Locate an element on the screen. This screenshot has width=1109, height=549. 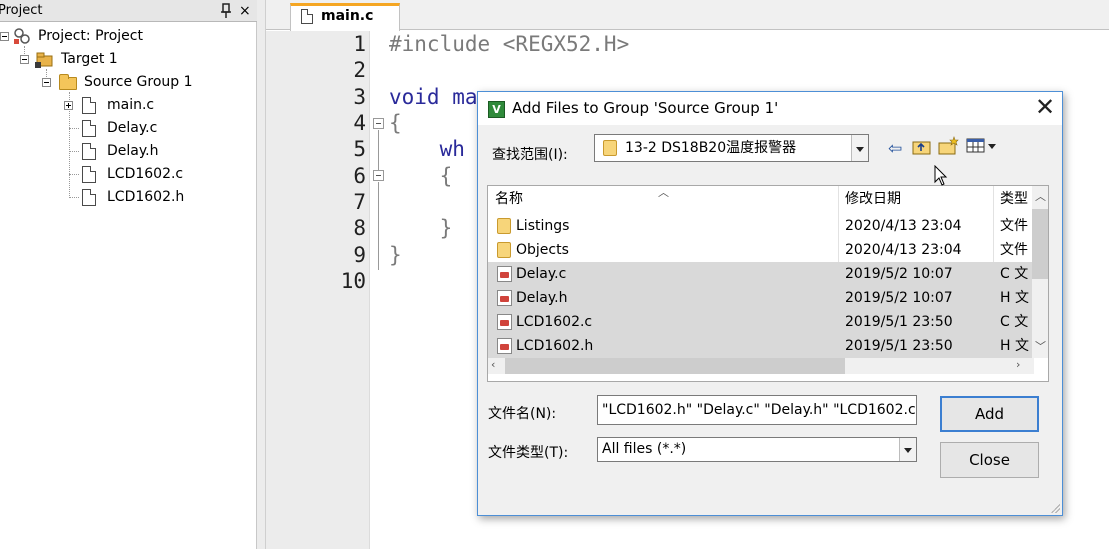
close-button: Close is located at coordinates (989, 460).